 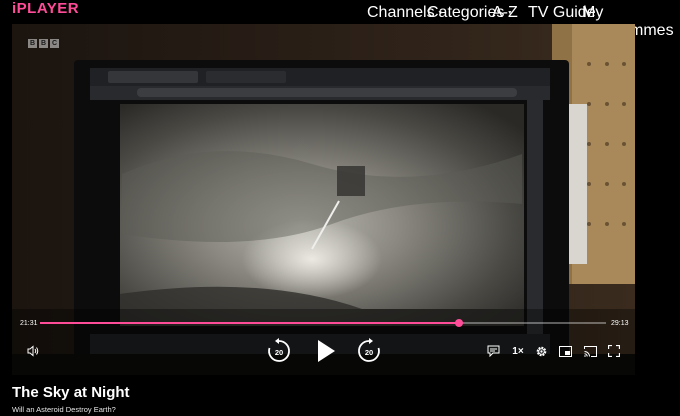 I want to click on picture-in-picture-button, so click(x=565, y=351).